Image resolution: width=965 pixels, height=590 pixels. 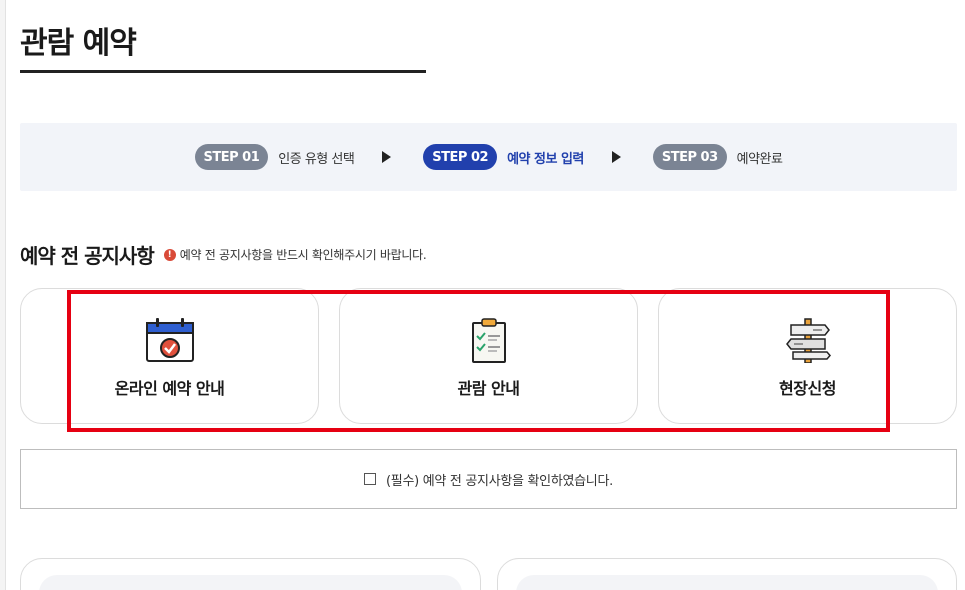 What do you see at coordinates (370, 479) in the screenshot?
I see `agreement-checkbox` at bounding box center [370, 479].